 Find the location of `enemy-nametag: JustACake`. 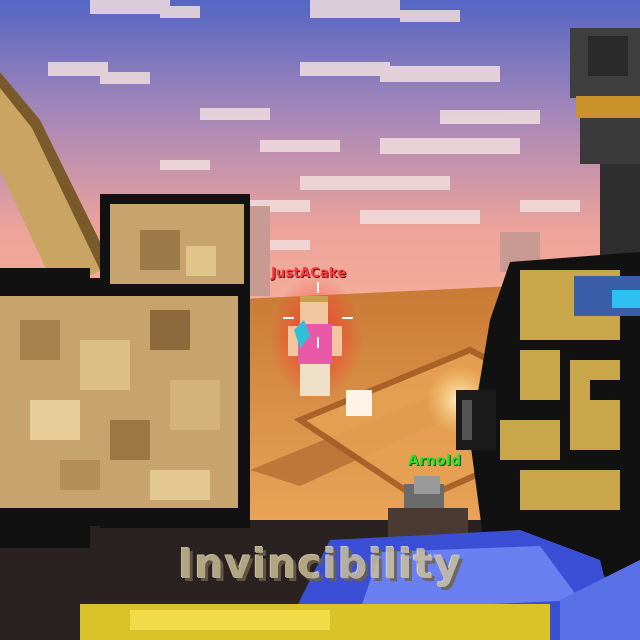

enemy-nametag: JustACake is located at coordinates (309, 273).